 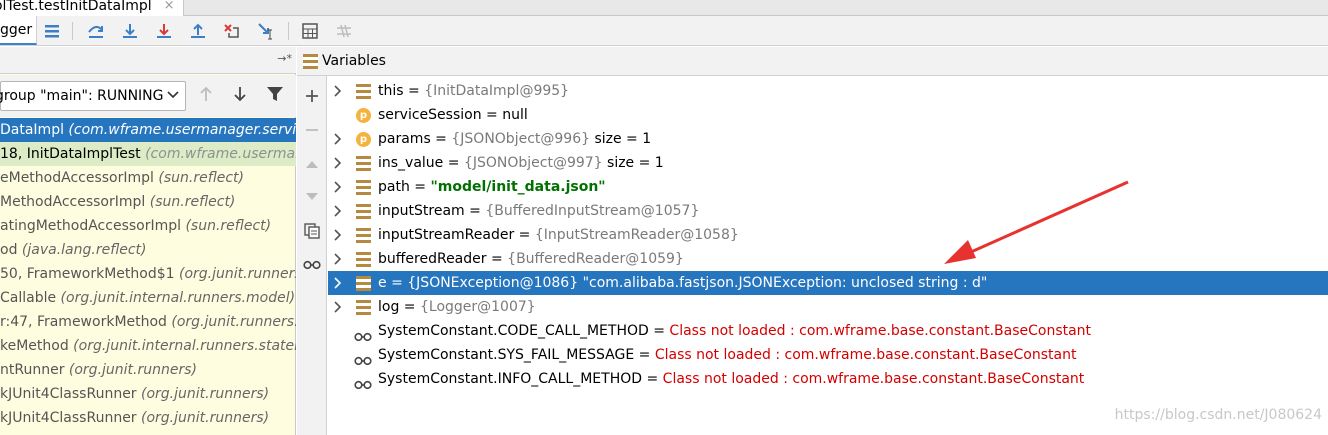 I want to click on frame-method: MethodAccessorImpl, so click(x=73, y=202).